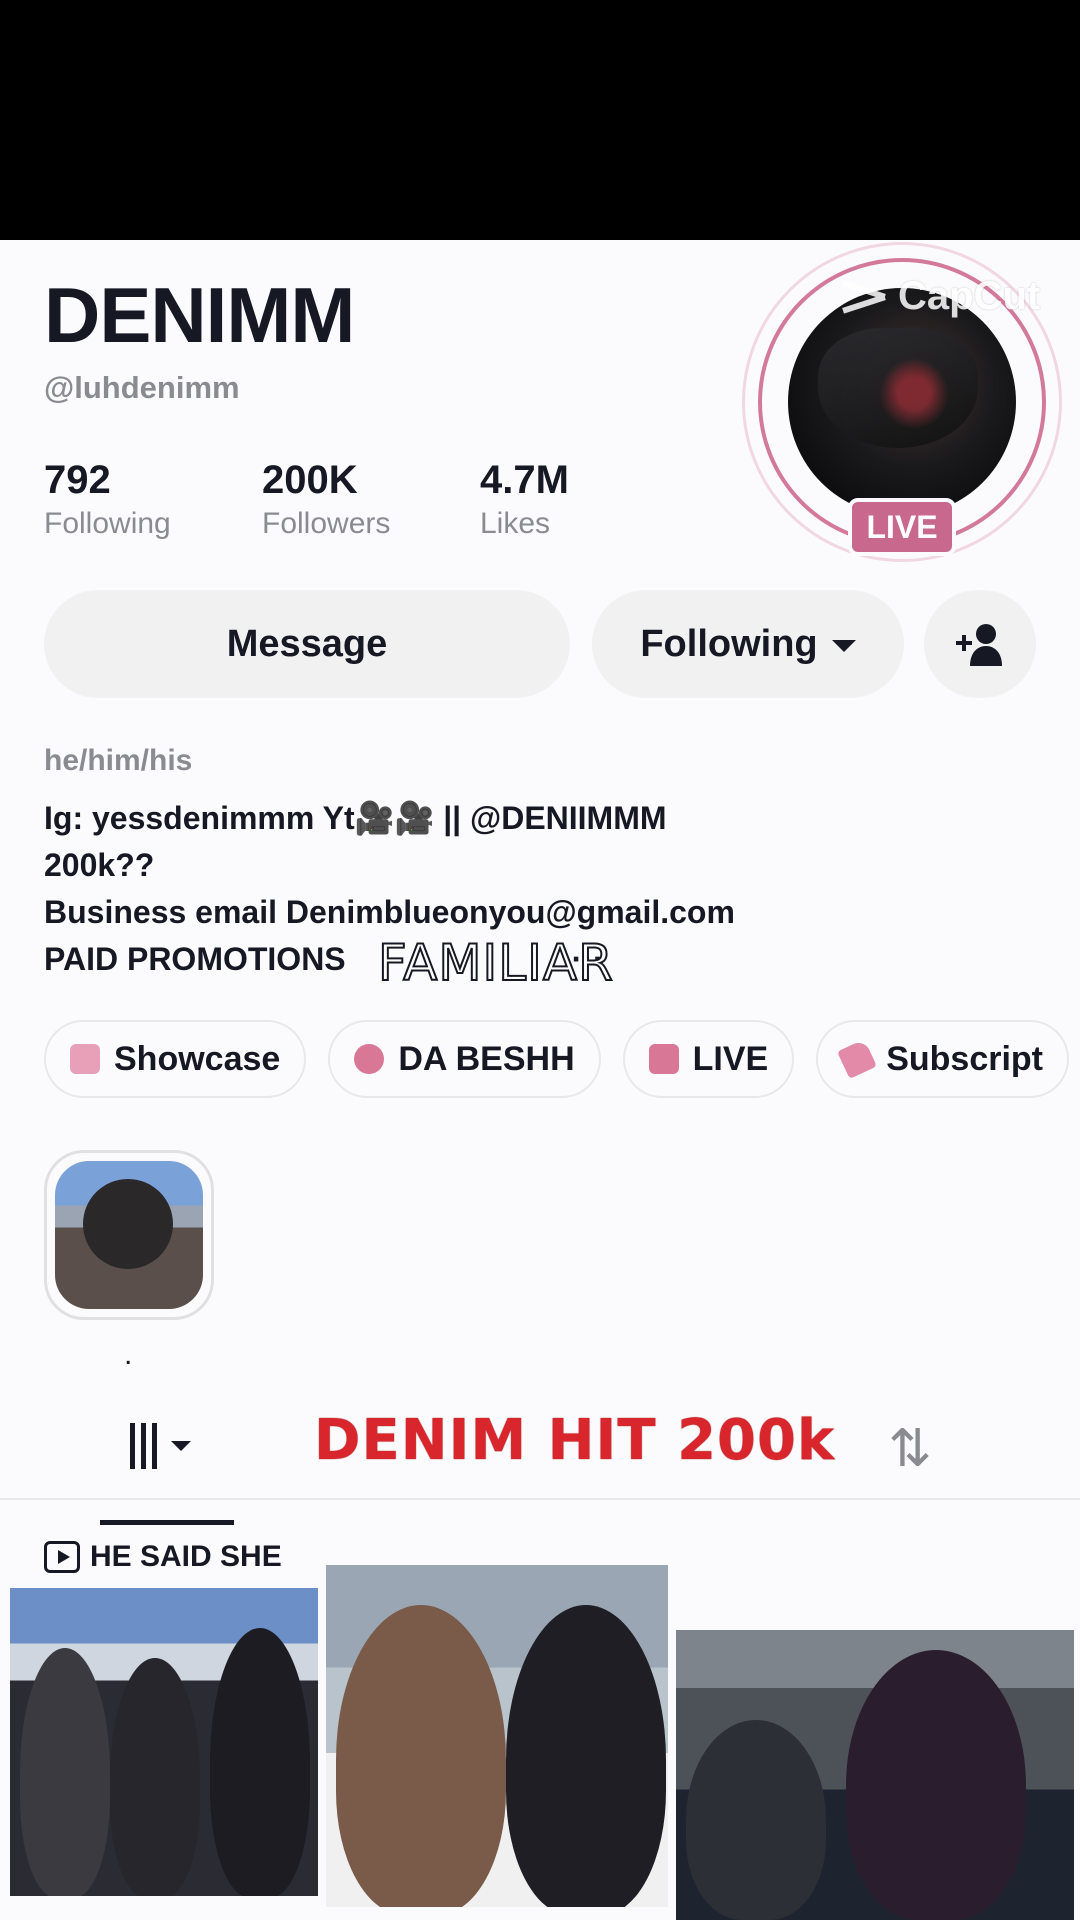 This screenshot has width=1080, height=1920. What do you see at coordinates (310, 480) in the screenshot?
I see `stat-value: 200K` at bounding box center [310, 480].